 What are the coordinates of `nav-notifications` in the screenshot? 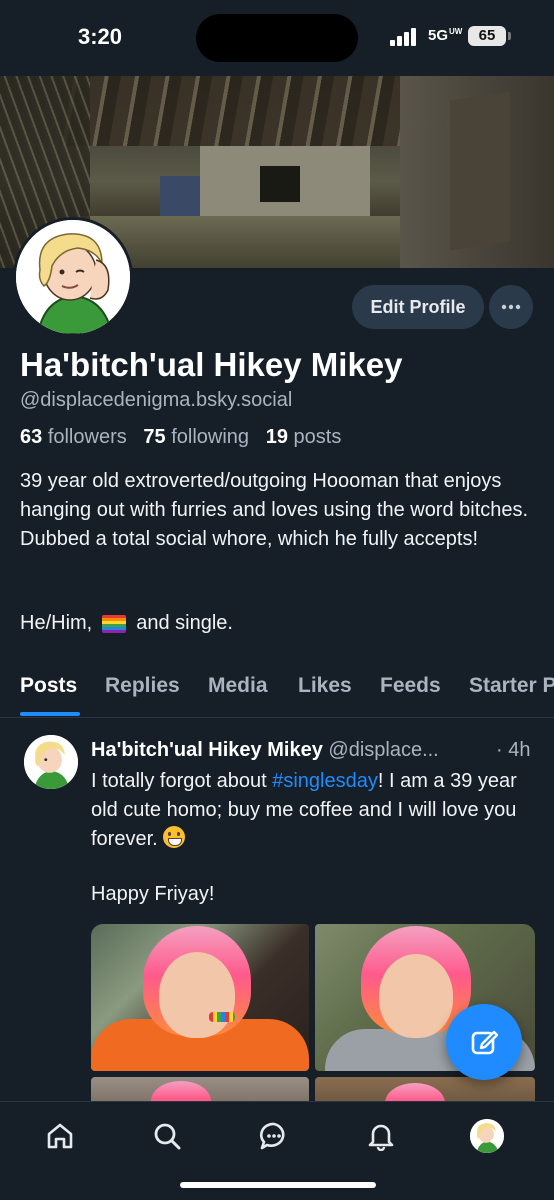 It's located at (381, 1136).